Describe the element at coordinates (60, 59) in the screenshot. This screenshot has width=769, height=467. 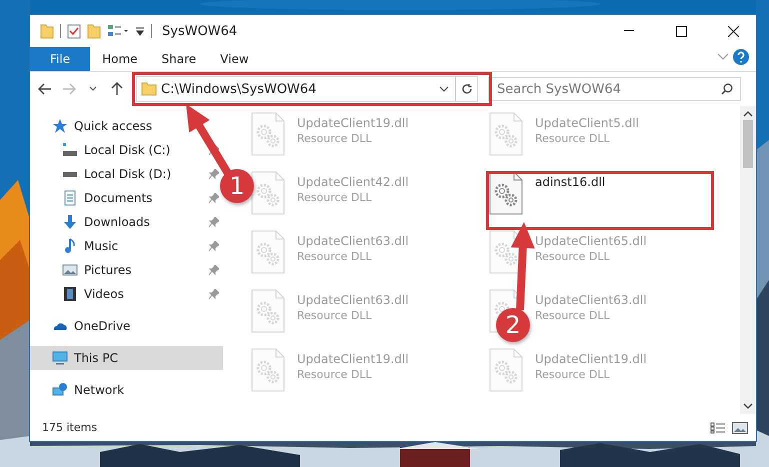
I see `file-tab: File` at that location.